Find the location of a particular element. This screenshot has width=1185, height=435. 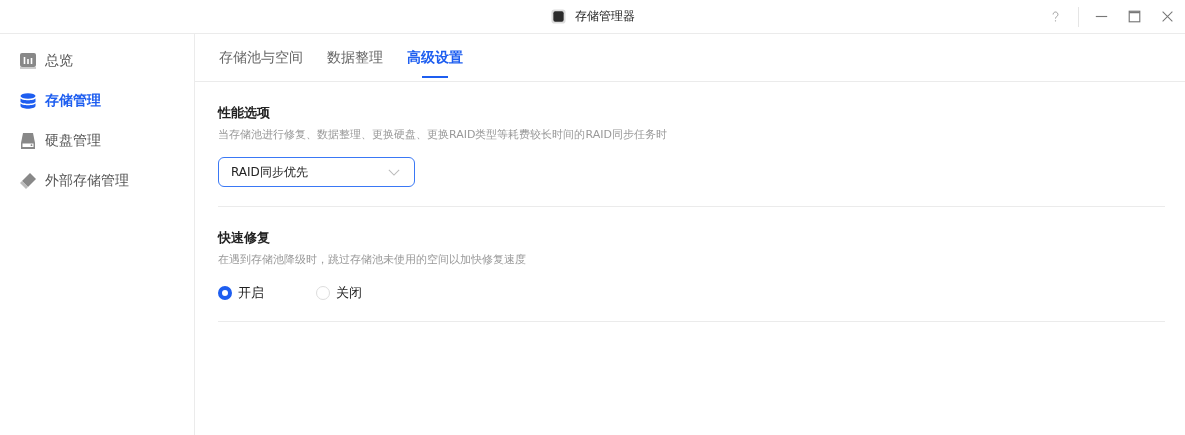

radio-option: 关闭 is located at coordinates (339, 293).